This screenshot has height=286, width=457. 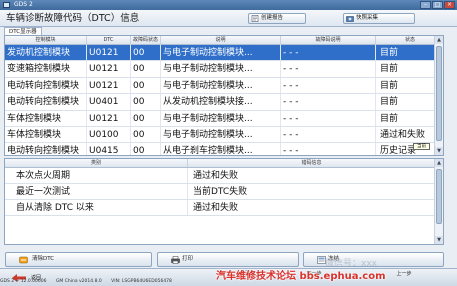 What do you see at coordinates (109, 134) in the screenshot?
I see `dtc-code-cell: U0100` at bounding box center [109, 134].